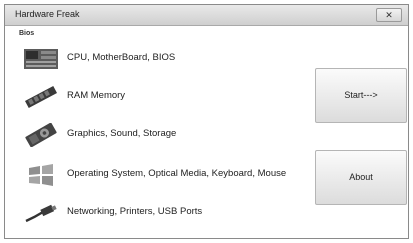 The image size is (413, 243). What do you see at coordinates (206, 15) in the screenshot?
I see `title-bar: Hardware Freak ✕` at bounding box center [206, 15].